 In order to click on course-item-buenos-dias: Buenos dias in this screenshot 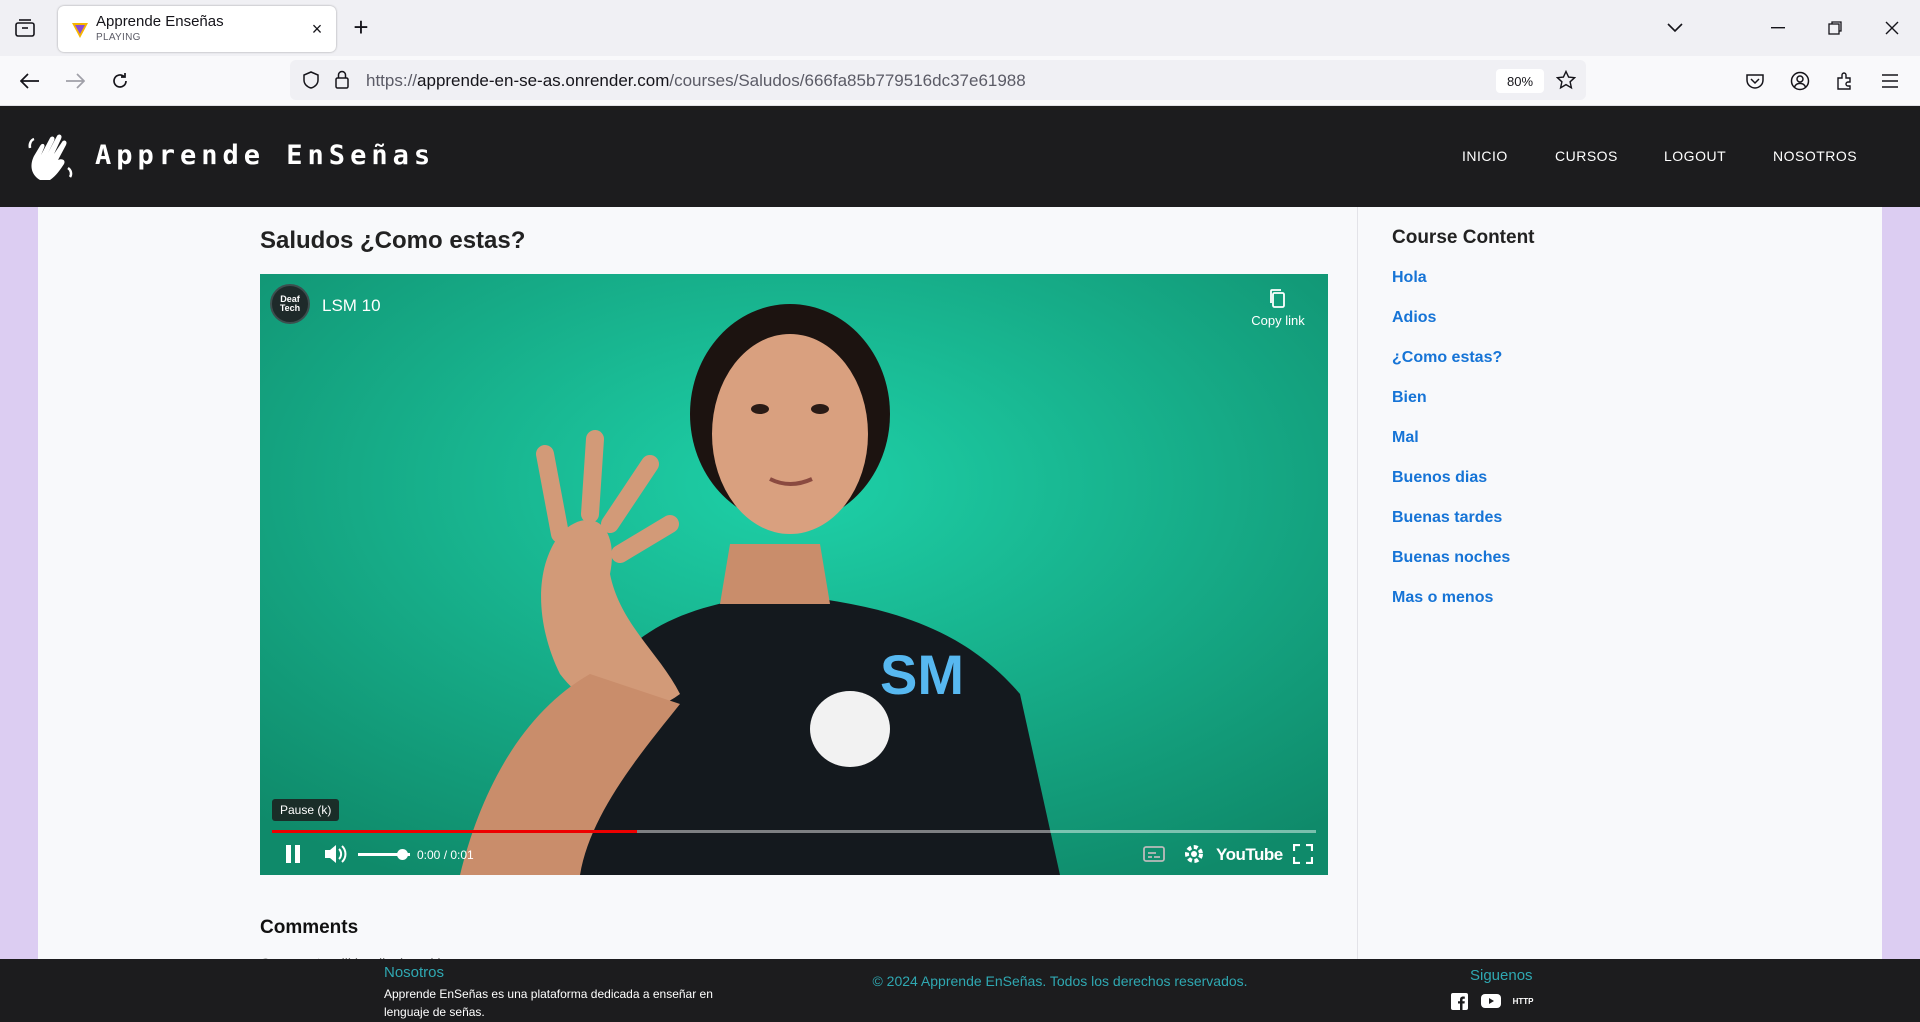, I will do `click(1451, 489)`.